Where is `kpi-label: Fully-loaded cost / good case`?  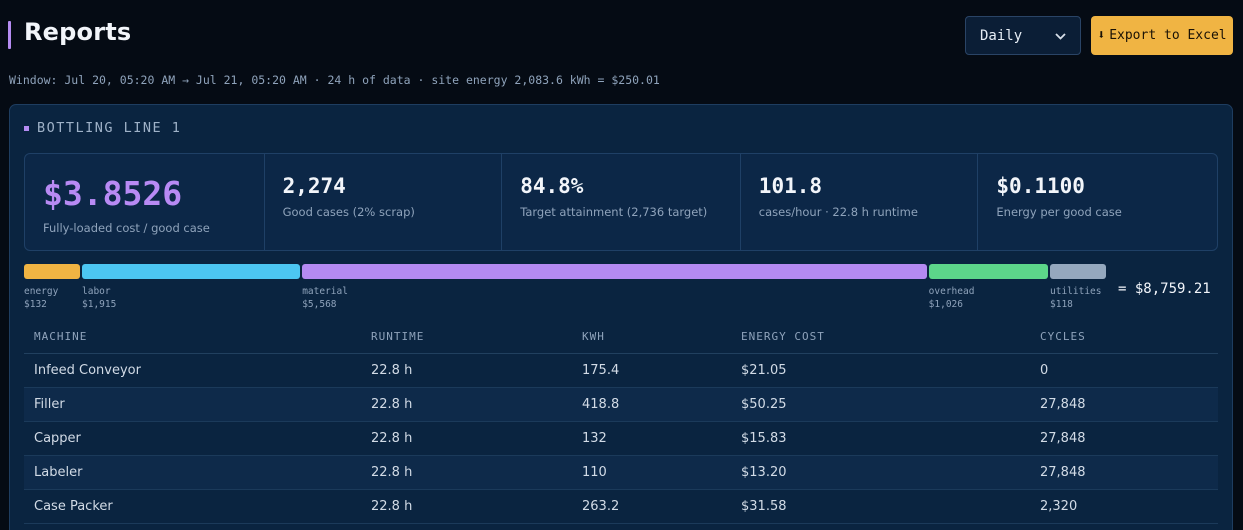
kpi-label: Fully-loaded cost / good case is located at coordinates (126, 228).